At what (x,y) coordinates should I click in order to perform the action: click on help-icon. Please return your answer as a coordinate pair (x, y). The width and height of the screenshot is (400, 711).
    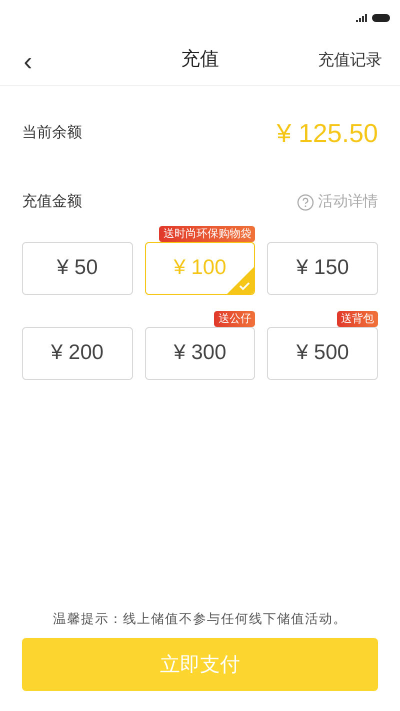
    Looking at the image, I should click on (305, 202).